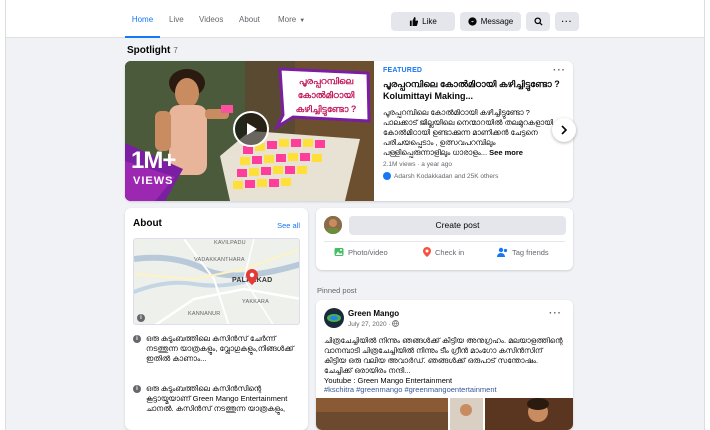 Image resolution: width=710 pixels, height=430 pixels. I want to click on map-label-4: KANNANUR, so click(204, 314).